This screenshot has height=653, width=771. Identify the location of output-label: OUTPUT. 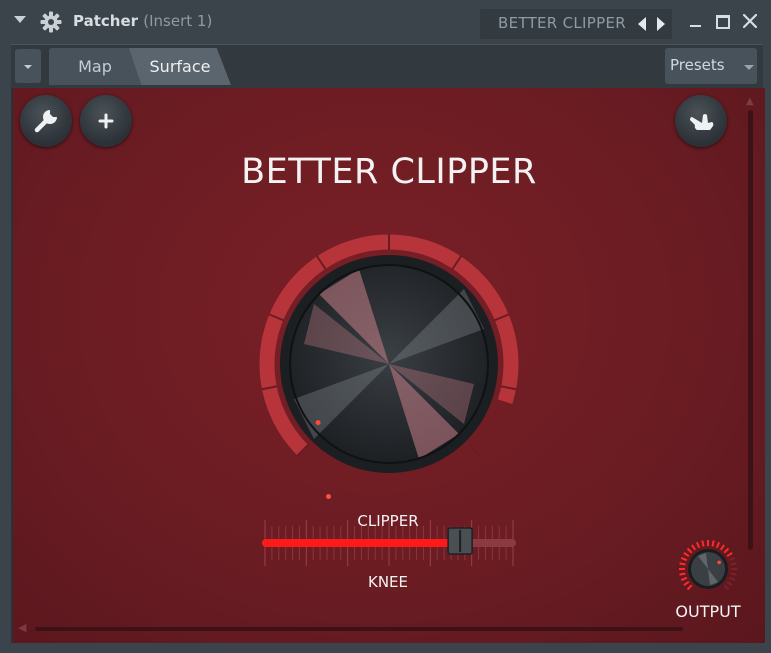
(708, 611).